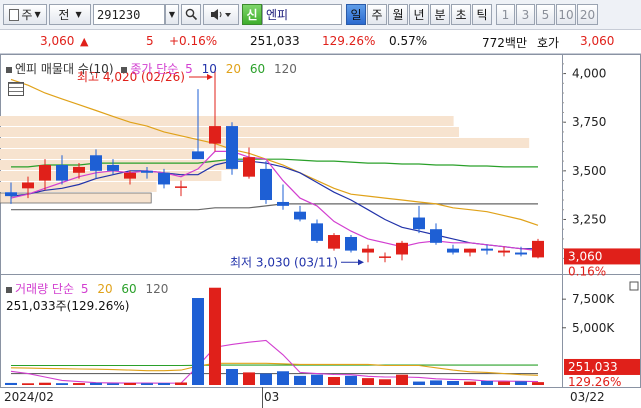  I want to click on last-volume-pct-tag: 129.26%, so click(594, 382).